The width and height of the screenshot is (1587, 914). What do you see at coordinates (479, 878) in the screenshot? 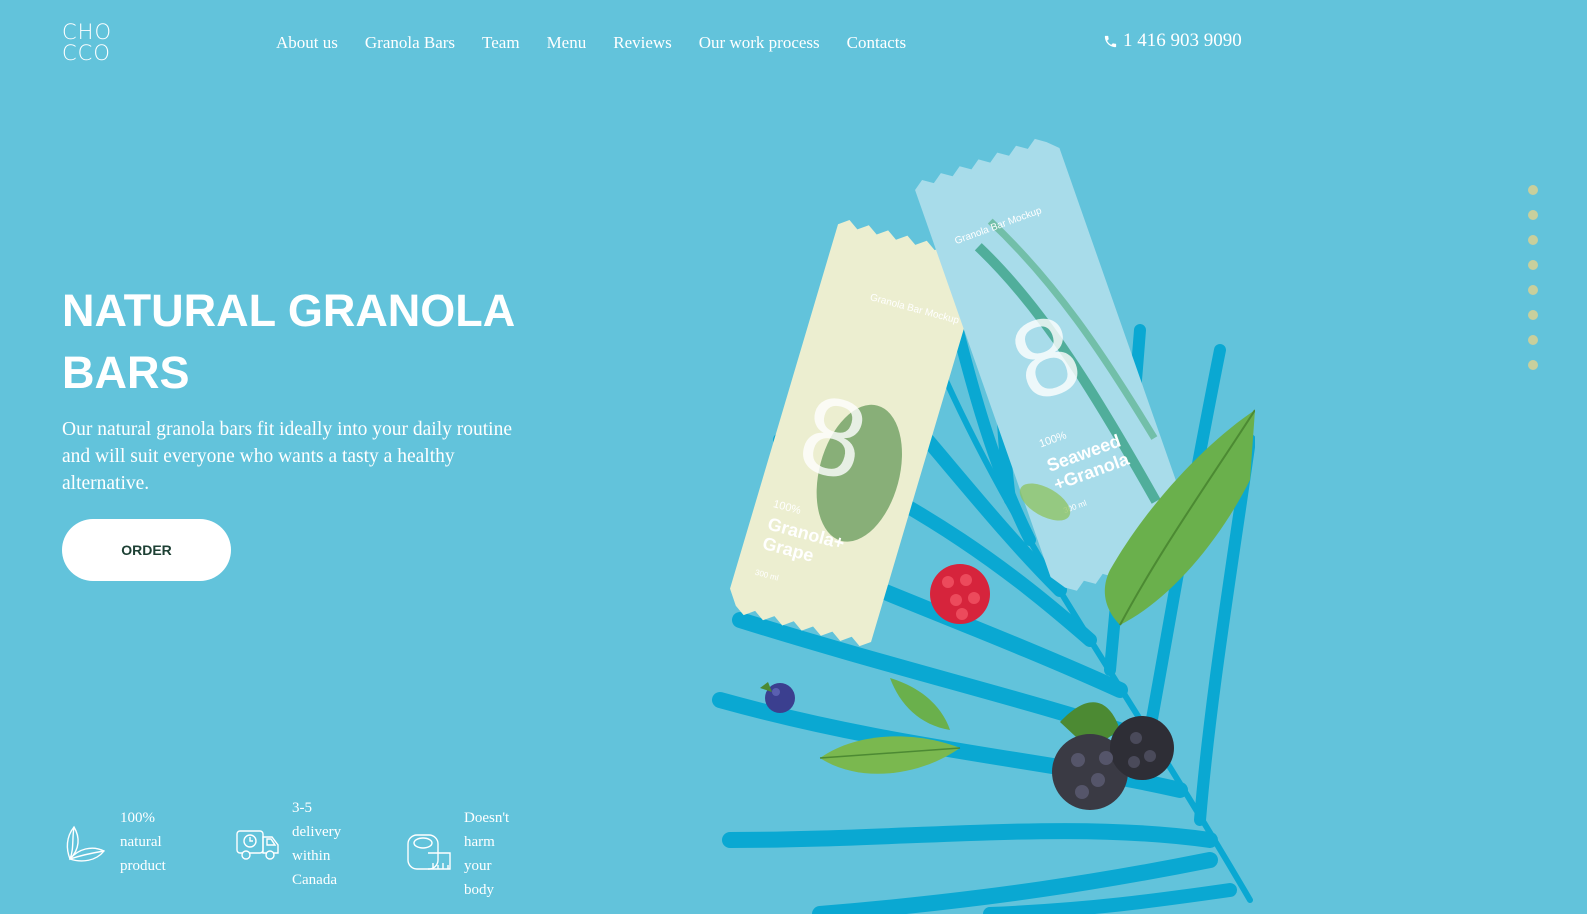
I see `feature-healthy-line-2: your body` at bounding box center [479, 878].